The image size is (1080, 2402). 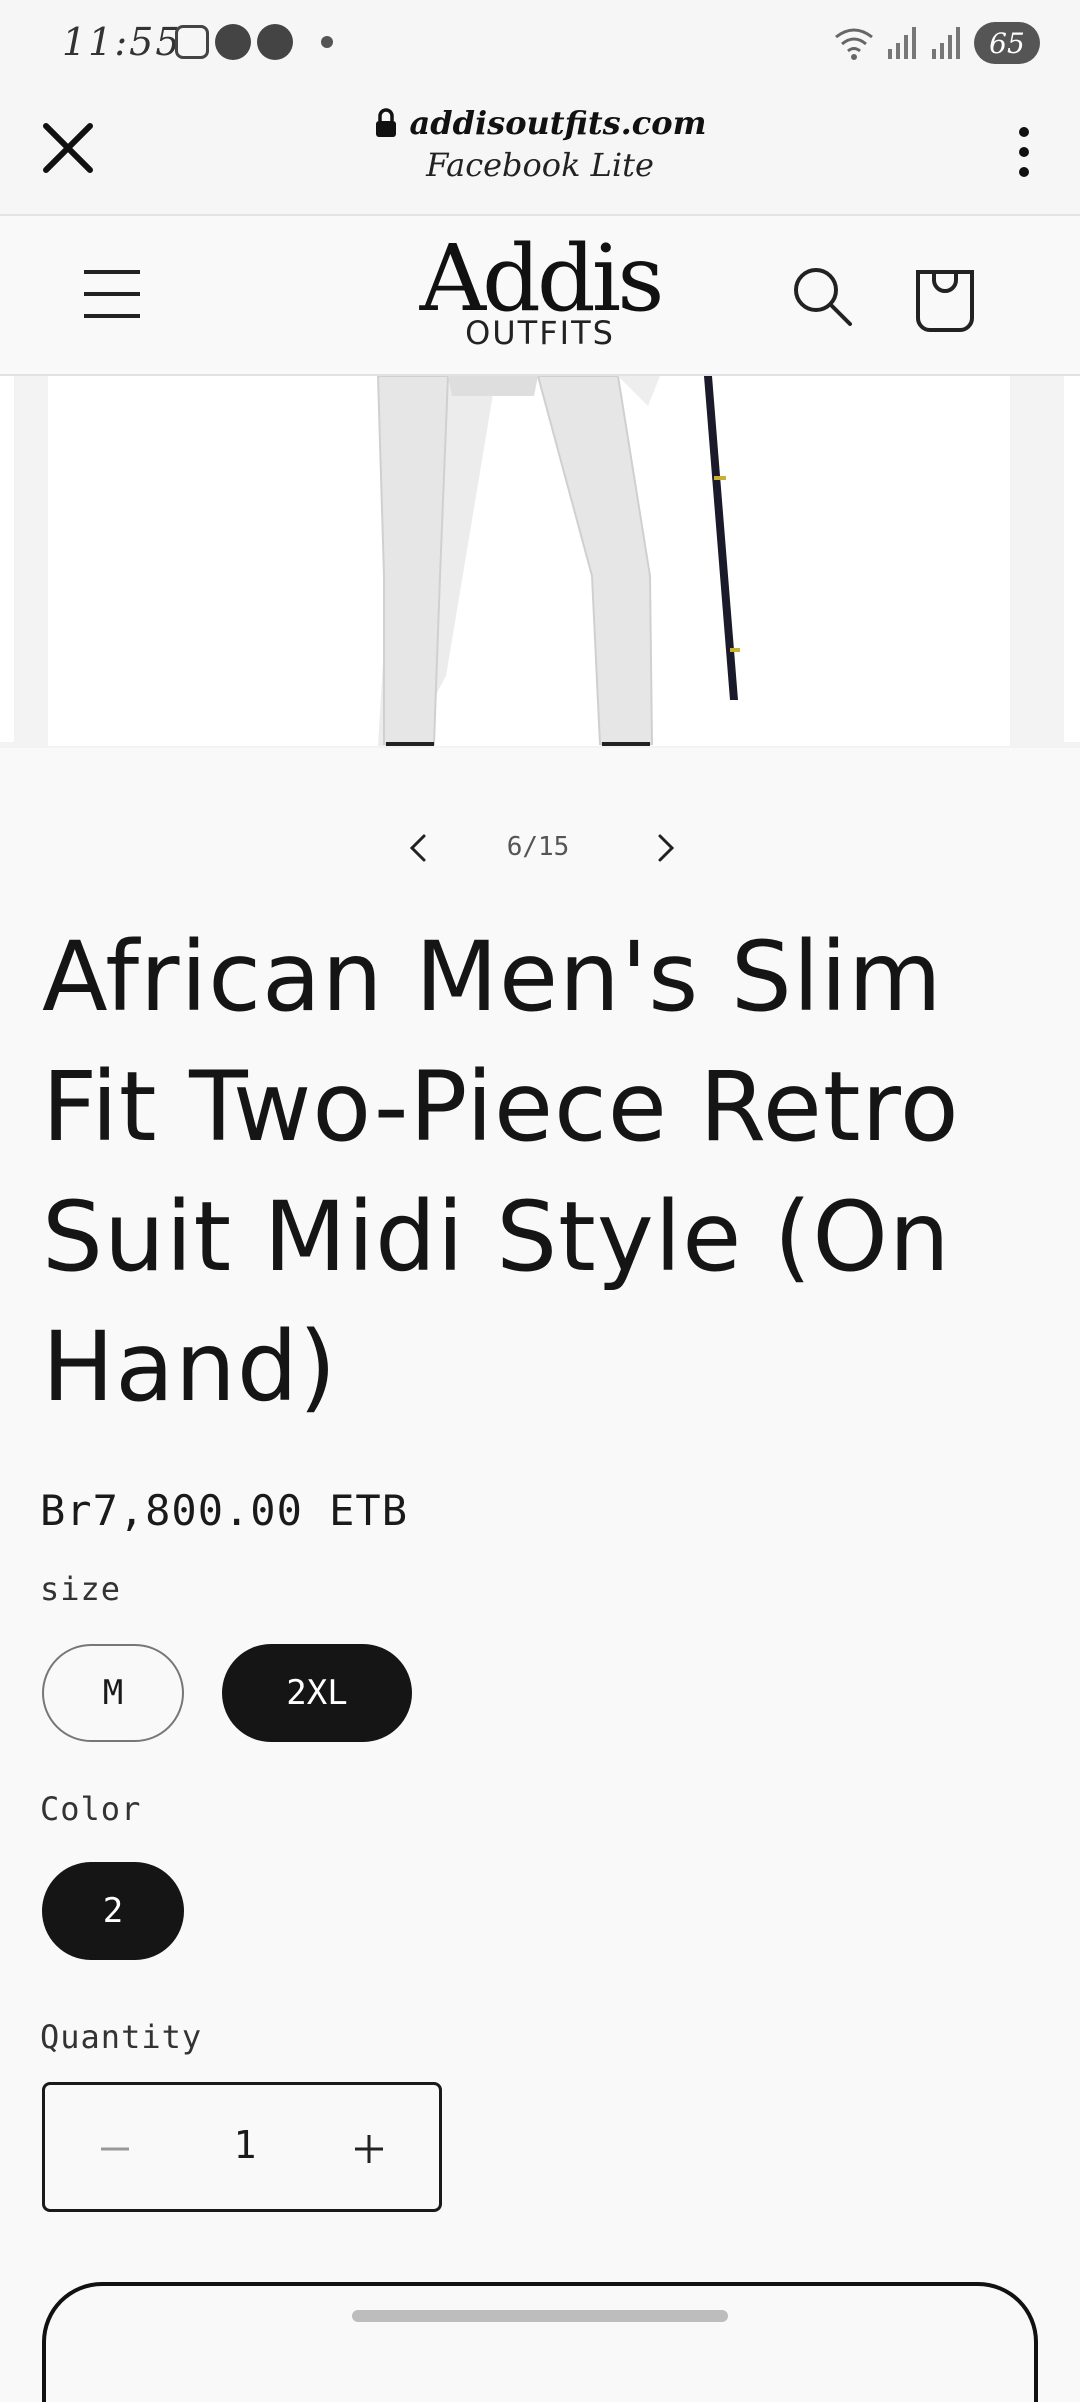 I want to click on url-text: addisoutfits.com, so click(x=558, y=123).